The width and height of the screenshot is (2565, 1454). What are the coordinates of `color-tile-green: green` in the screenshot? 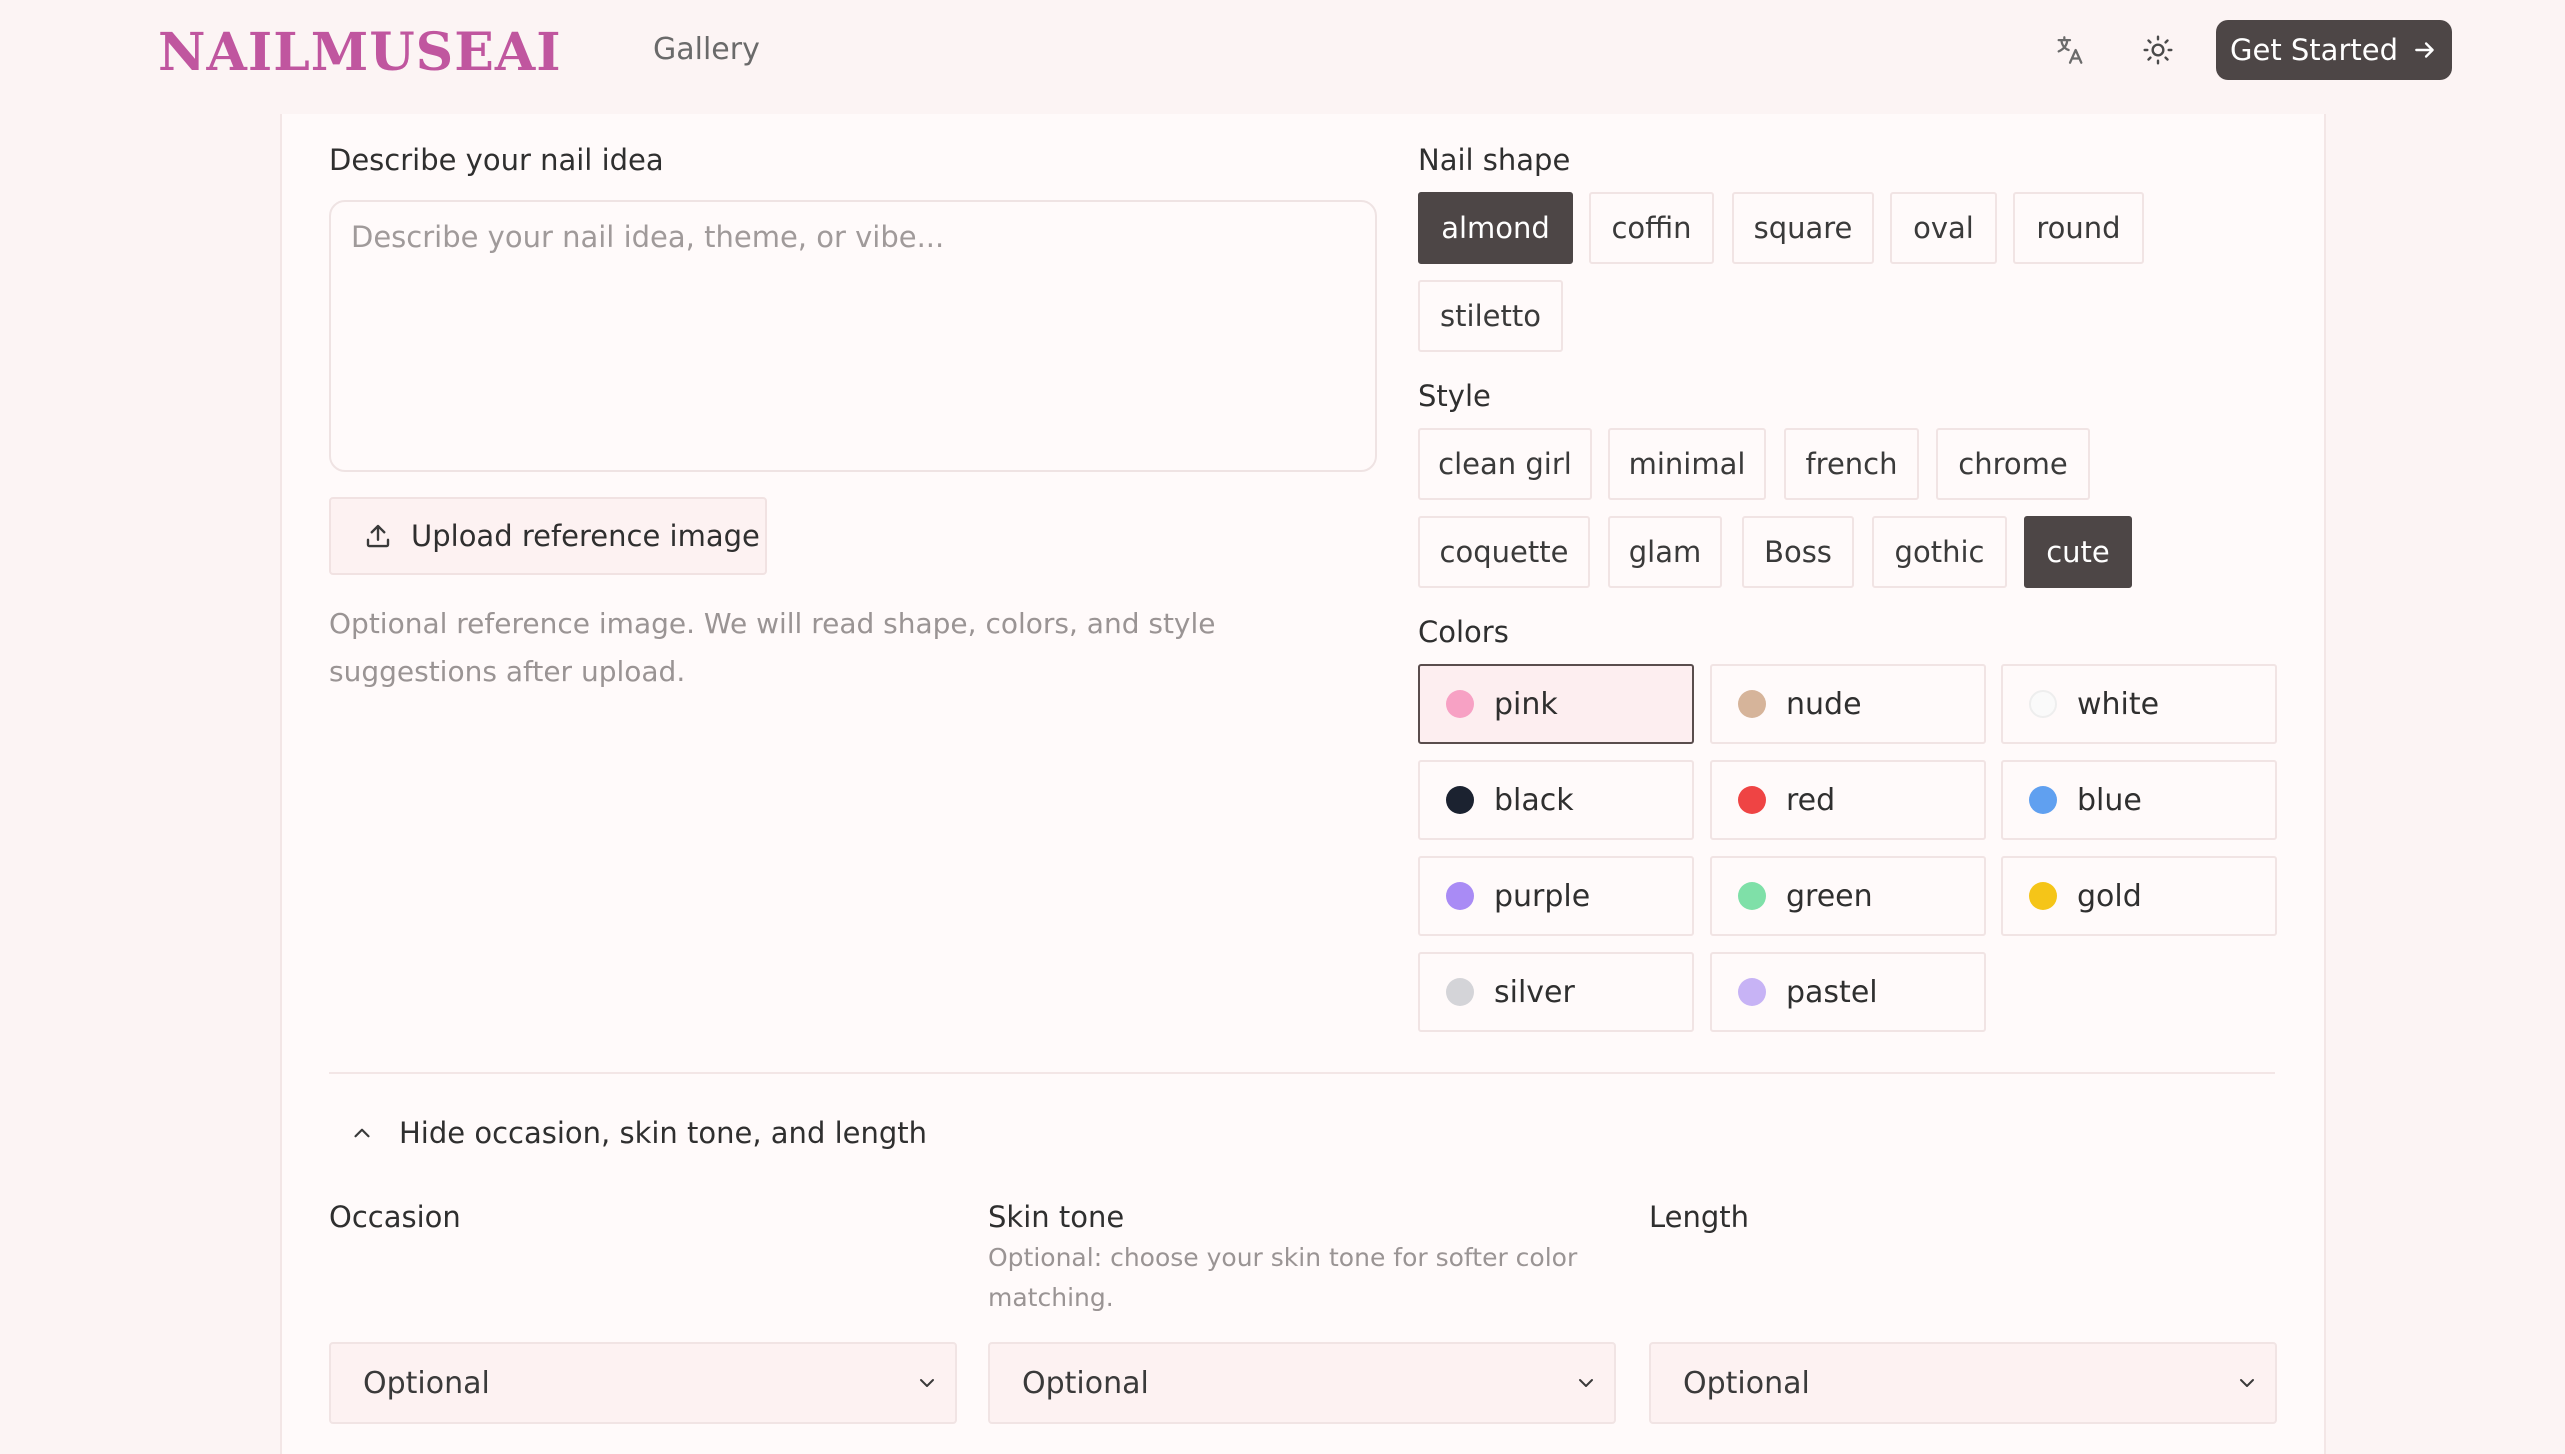 It's located at (1848, 896).